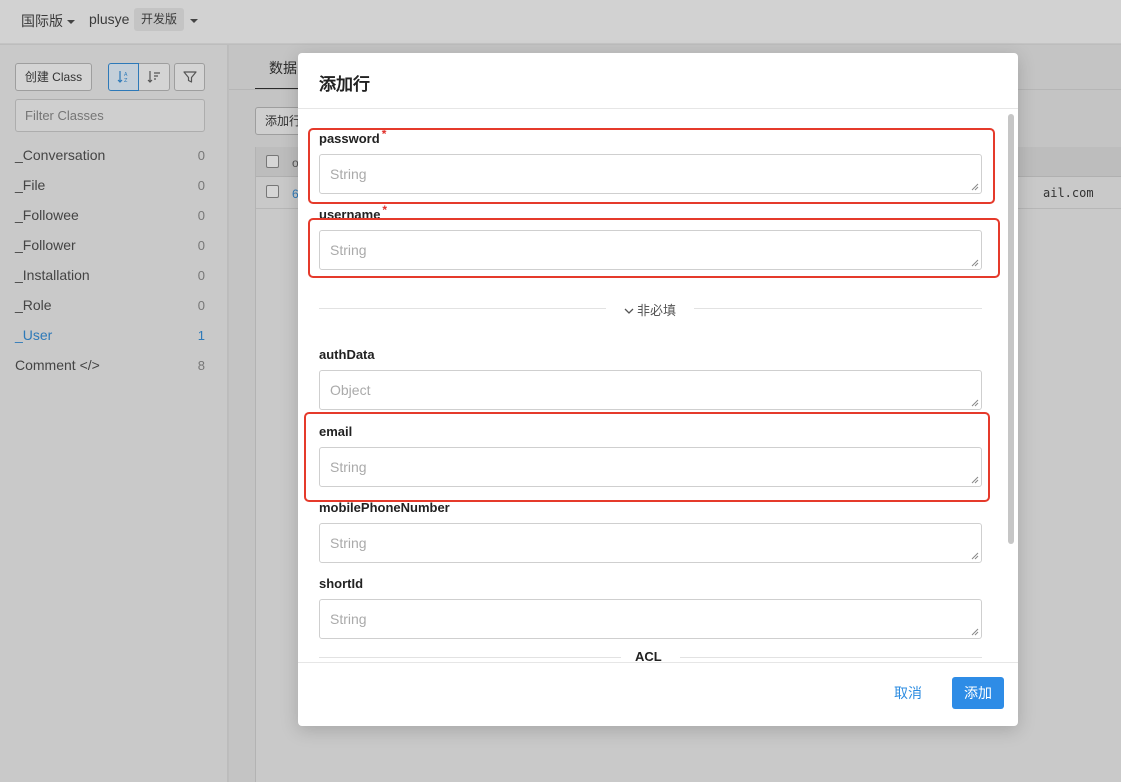 Image resolution: width=1121 pixels, height=782 pixels. What do you see at coordinates (384, 507) in the screenshot?
I see `mobile-phone-label: mobilePhoneNumber` at bounding box center [384, 507].